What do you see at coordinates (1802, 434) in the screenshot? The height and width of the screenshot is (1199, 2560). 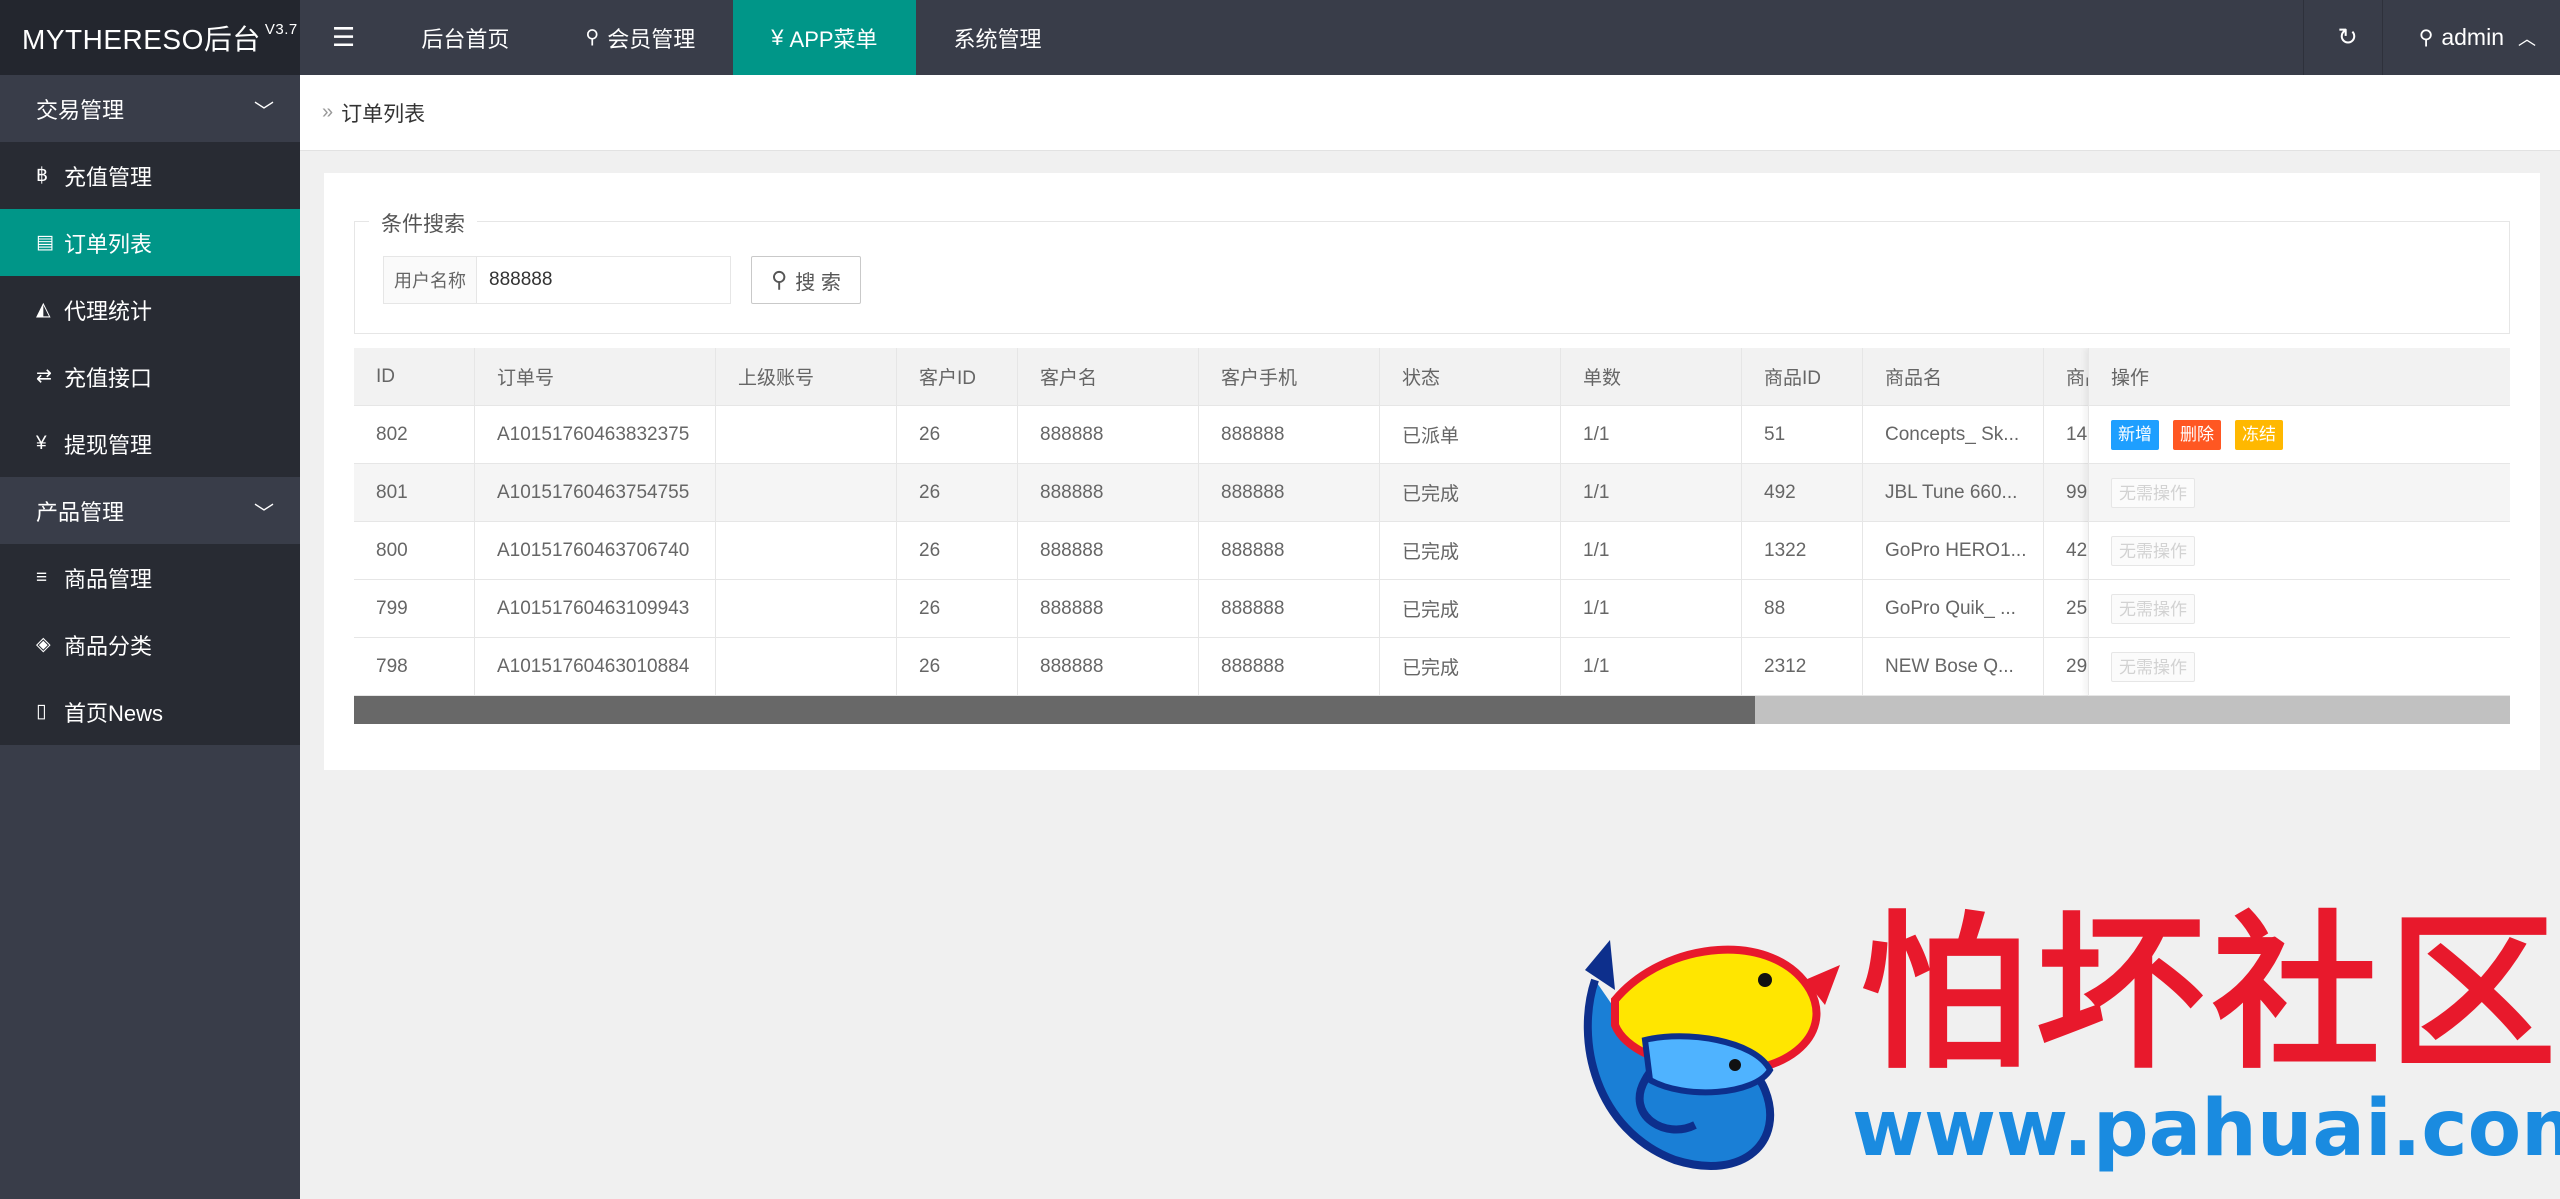 I see `cell-product-id: 51` at bounding box center [1802, 434].